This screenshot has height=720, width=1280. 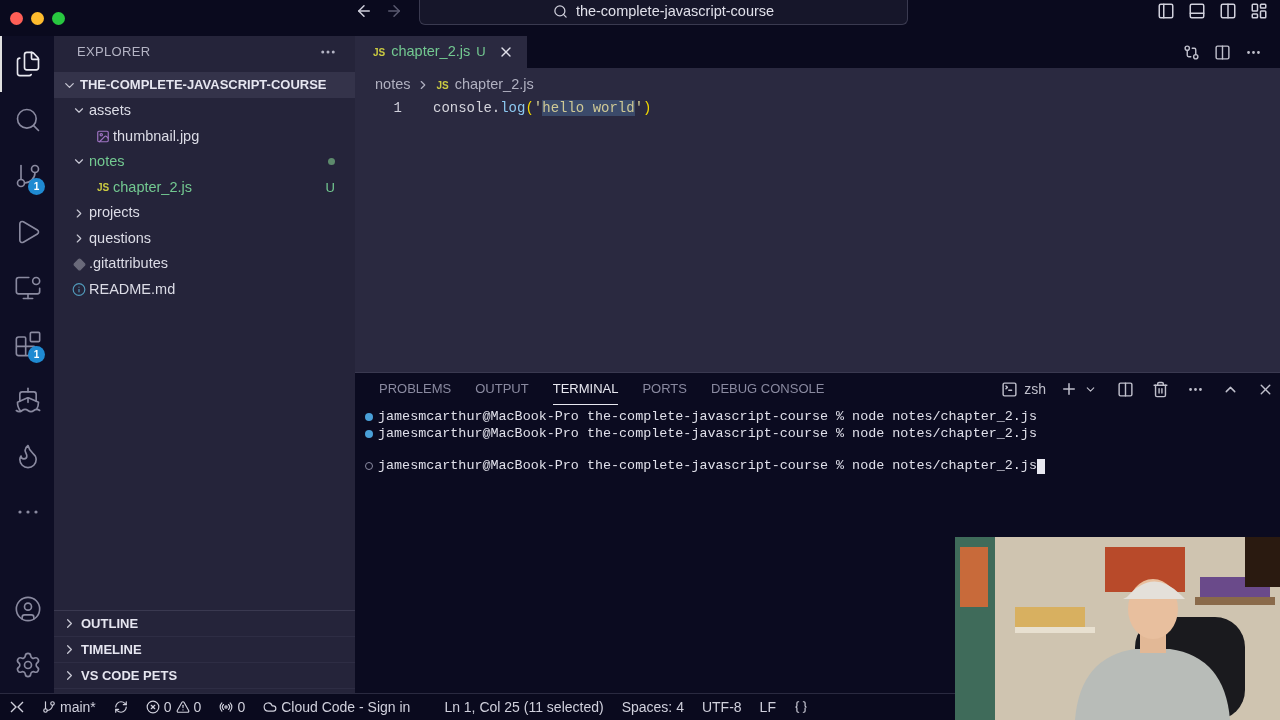 I want to click on file-row: JS chapter_2.js U, so click(x=204, y=187).